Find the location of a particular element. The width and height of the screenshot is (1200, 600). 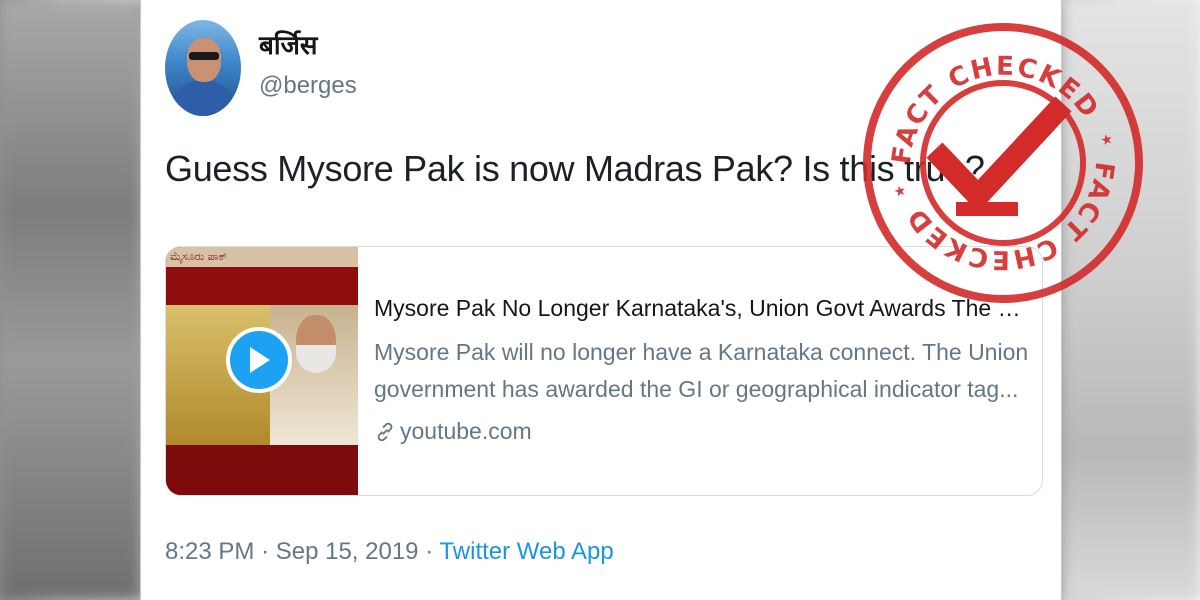

thumbnail-header-band is located at coordinates (262, 286).